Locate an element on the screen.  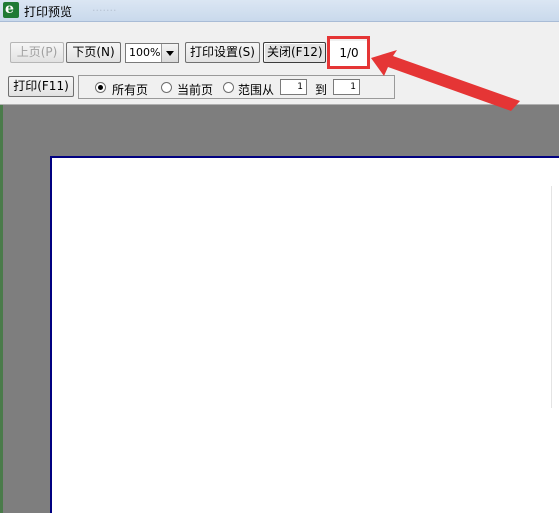
radio-current-page-label: 当前页 is located at coordinates (195, 90).